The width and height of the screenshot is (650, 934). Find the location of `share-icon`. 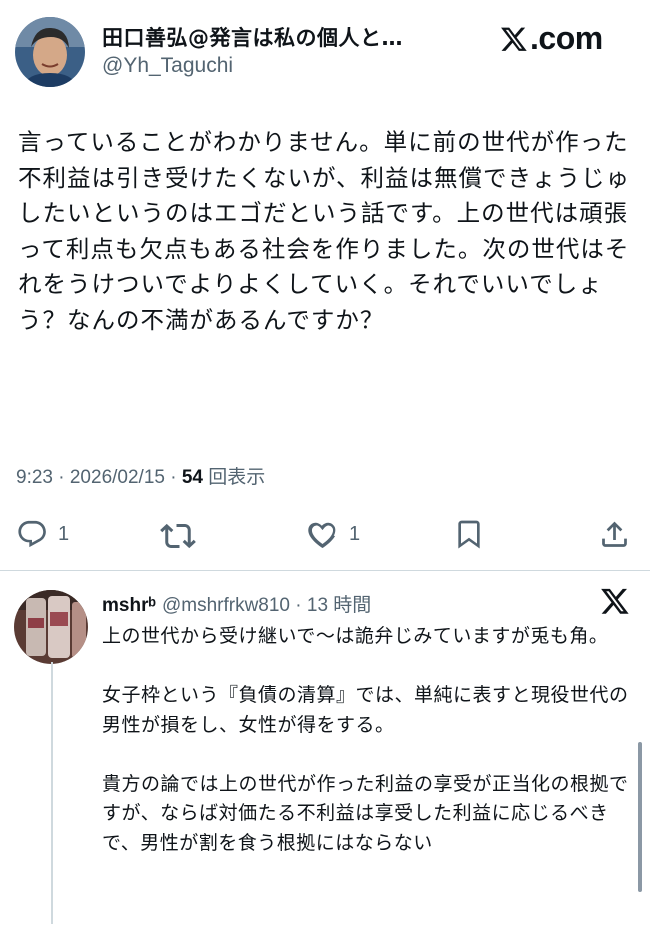

share-icon is located at coordinates (614, 534).